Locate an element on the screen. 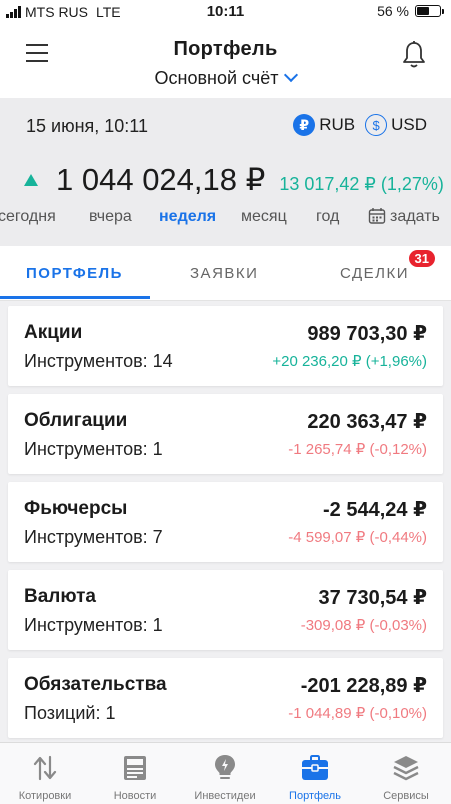 Image resolution: width=451 pixels, height=804 pixels. card-value: 220 363,47 ₽ is located at coordinates (367, 422).